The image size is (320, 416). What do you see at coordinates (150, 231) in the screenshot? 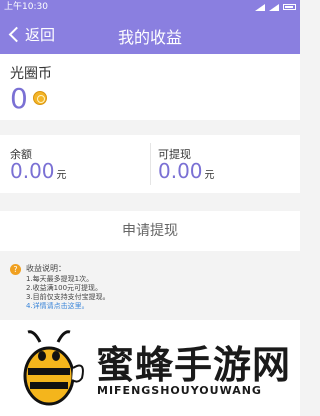
I see `withdraw-button: 申请提现` at bounding box center [150, 231].